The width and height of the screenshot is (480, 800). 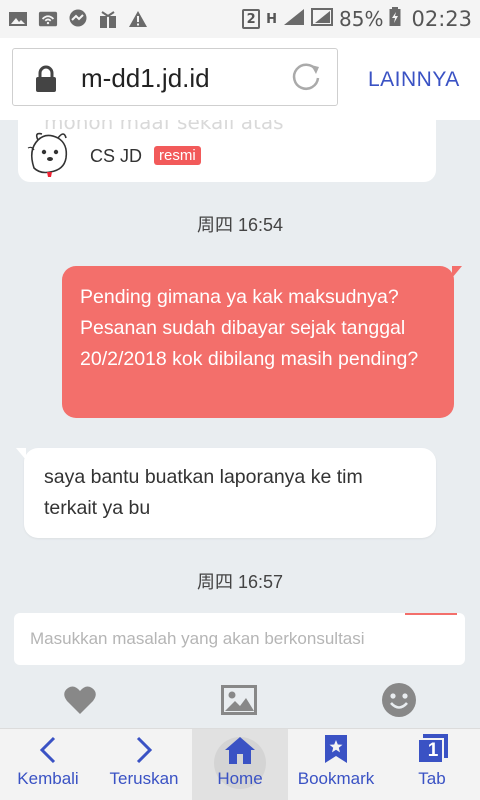 I want to click on tabs-icon: 1, so click(x=432, y=749).